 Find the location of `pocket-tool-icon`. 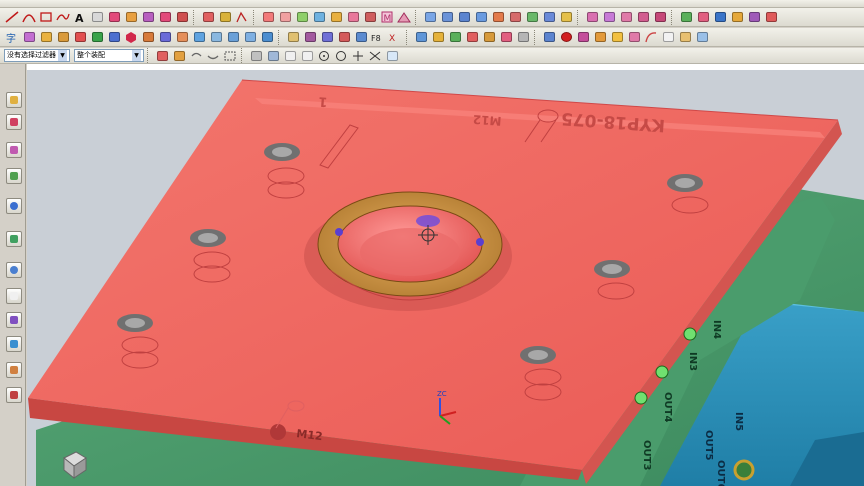

pocket-tool-icon is located at coordinates (310, 37).